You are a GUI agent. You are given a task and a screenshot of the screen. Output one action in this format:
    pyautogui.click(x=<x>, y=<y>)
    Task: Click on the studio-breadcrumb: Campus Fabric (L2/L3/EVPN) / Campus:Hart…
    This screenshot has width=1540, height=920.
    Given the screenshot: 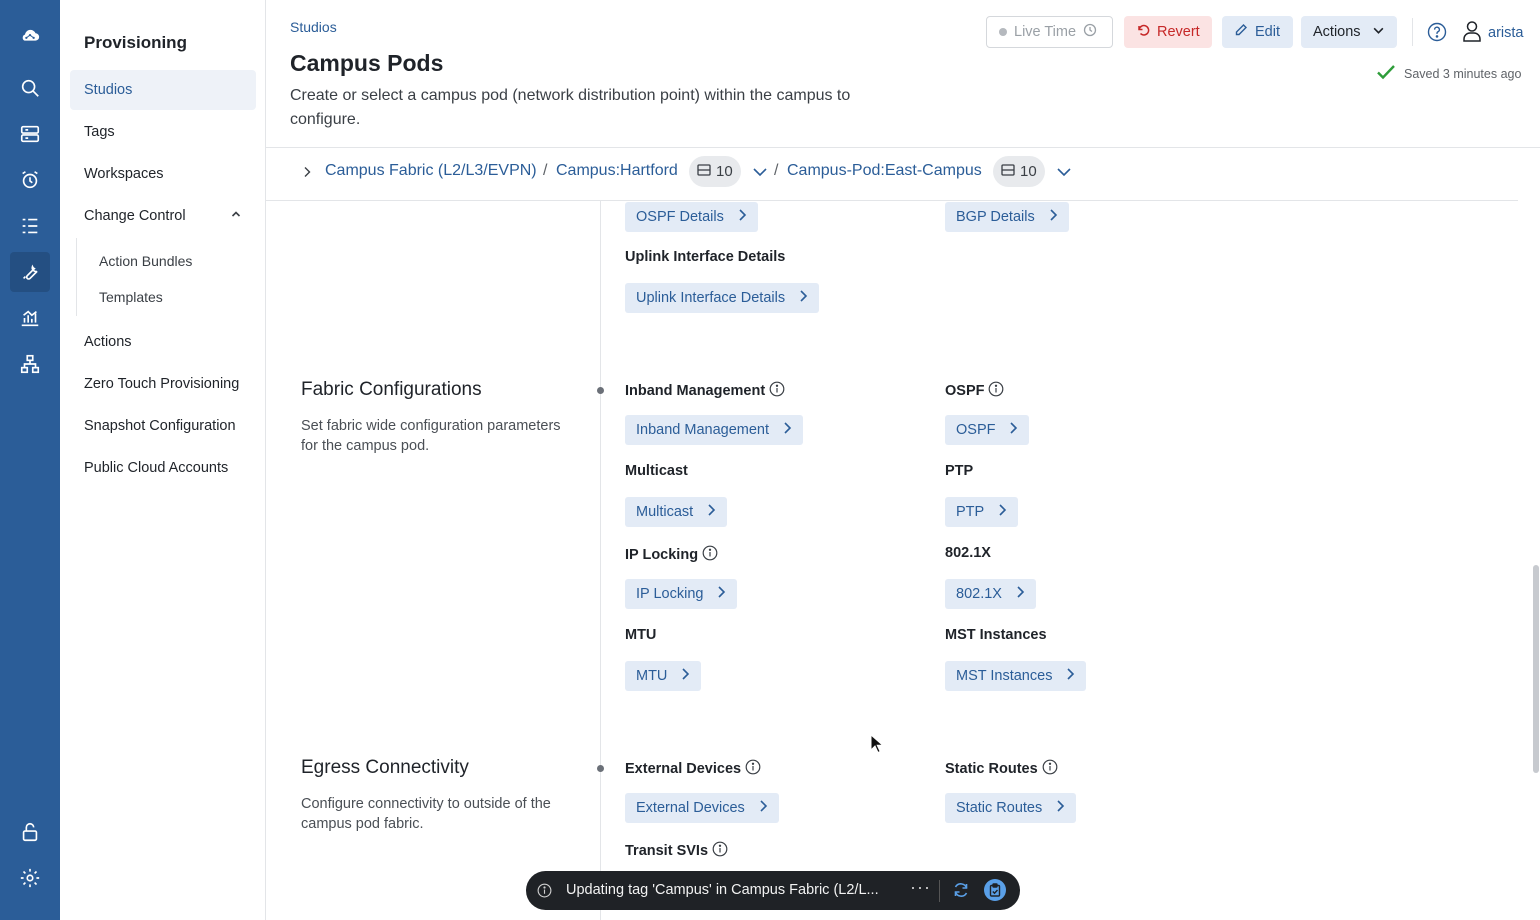 What is the action you would take?
    pyautogui.click(x=892, y=174)
    